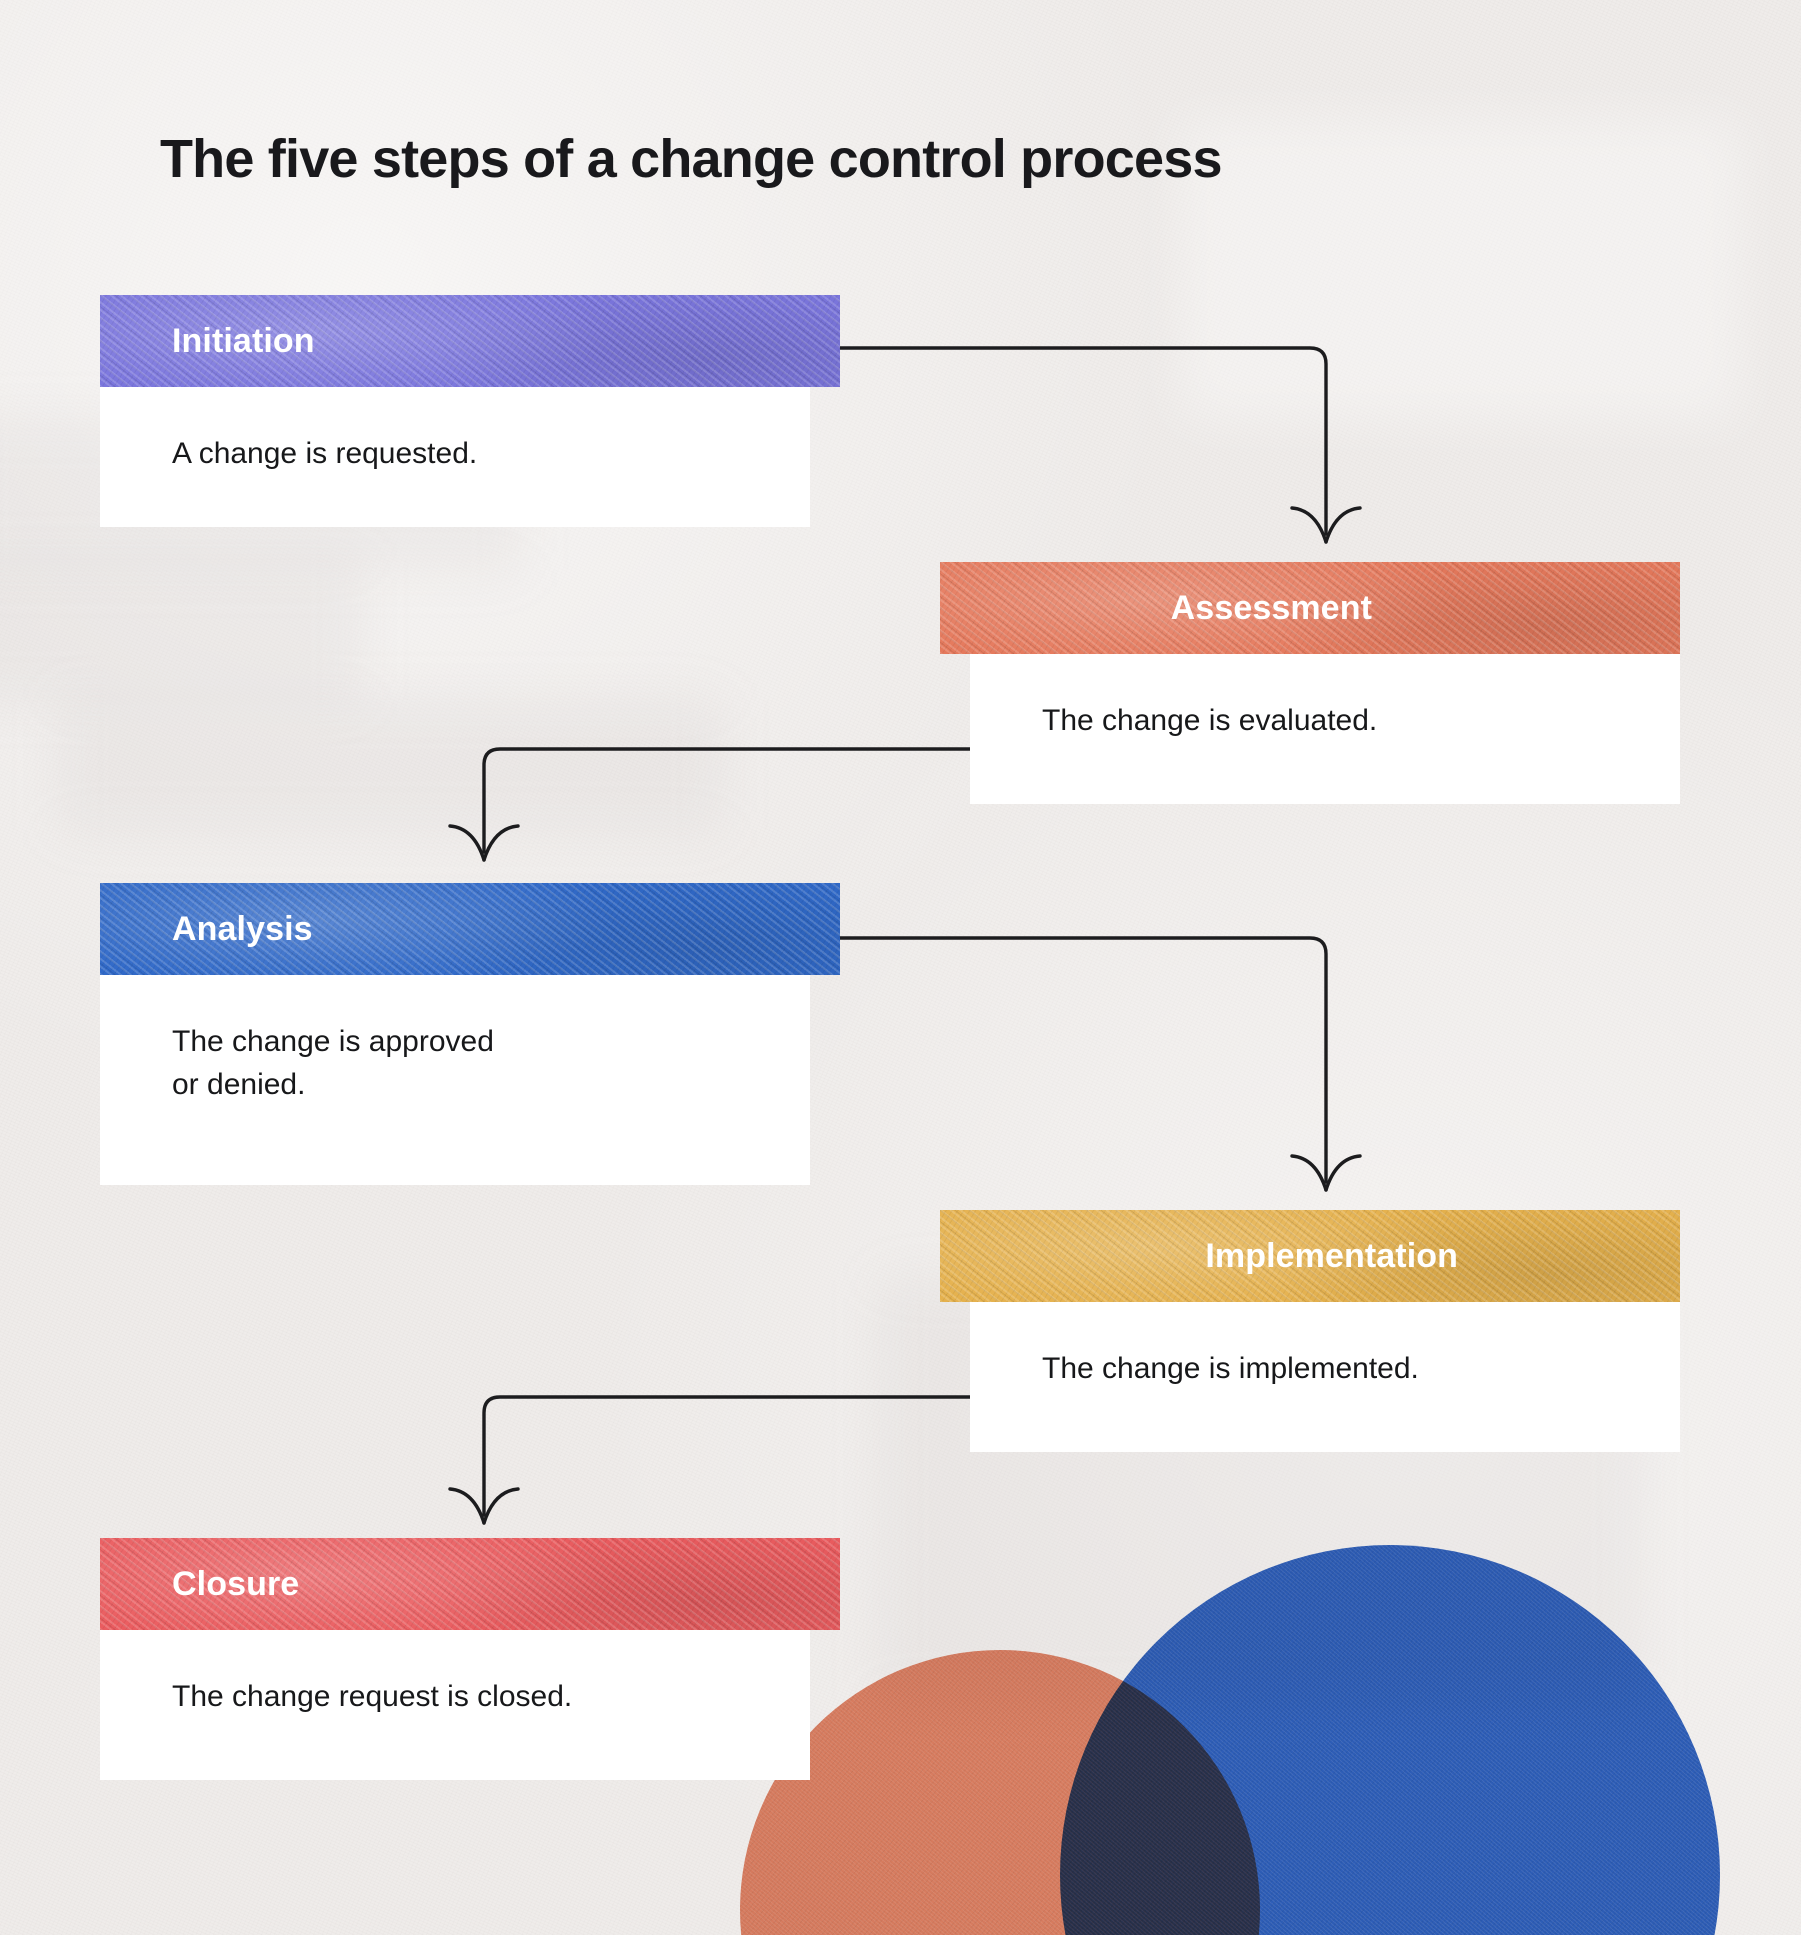 Image resolution: width=1801 pixels, height=1935 pixels. I want to click on step-description-initiation: A change is requested., so click(325, 453).